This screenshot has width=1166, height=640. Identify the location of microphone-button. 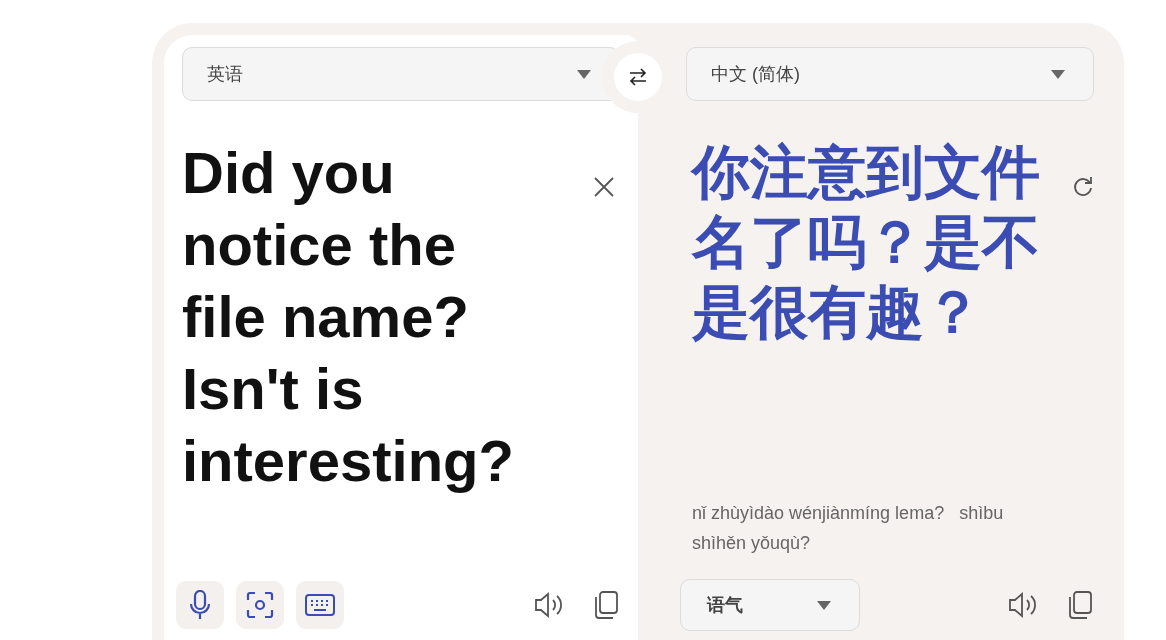
(200, 605).